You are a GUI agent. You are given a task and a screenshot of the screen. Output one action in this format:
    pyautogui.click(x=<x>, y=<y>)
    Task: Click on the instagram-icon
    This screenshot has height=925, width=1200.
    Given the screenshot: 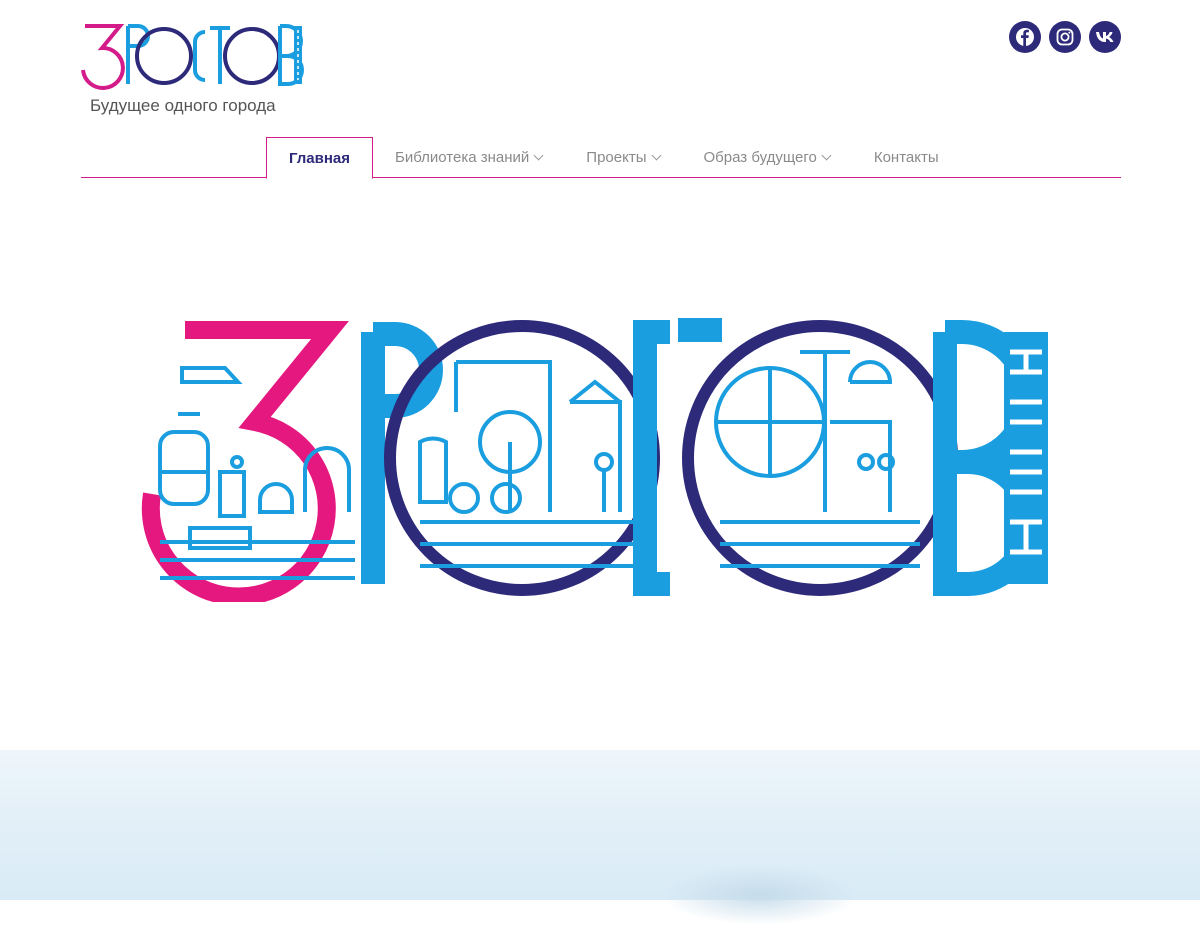 What is the action you would take?
    pyautogui.click(x=1065, y=37)
    